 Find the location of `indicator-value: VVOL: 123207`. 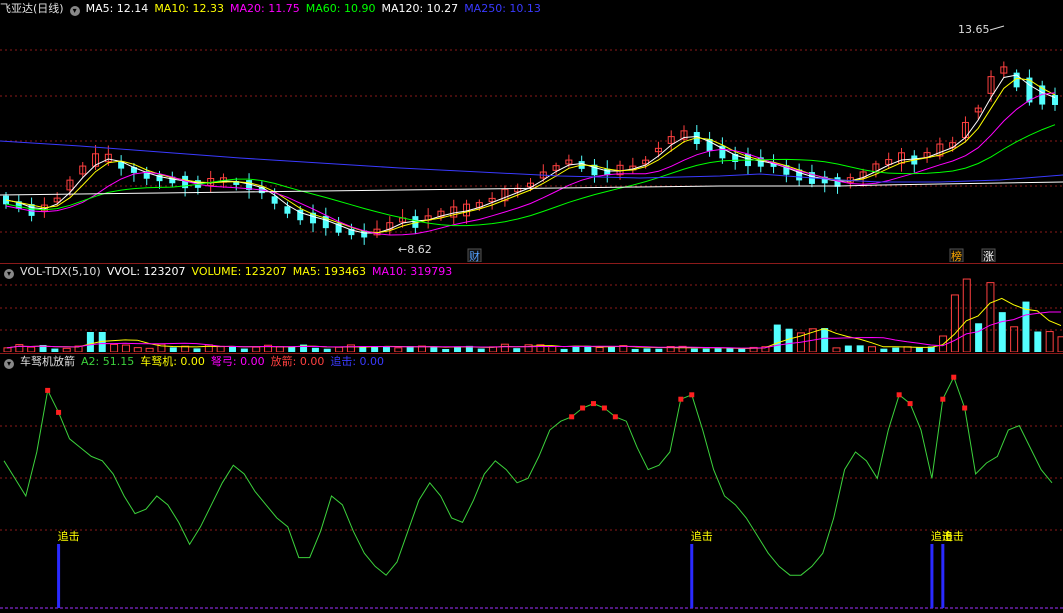

indicator-value: VVOL: 123207 is located at coordinates (146, 271).